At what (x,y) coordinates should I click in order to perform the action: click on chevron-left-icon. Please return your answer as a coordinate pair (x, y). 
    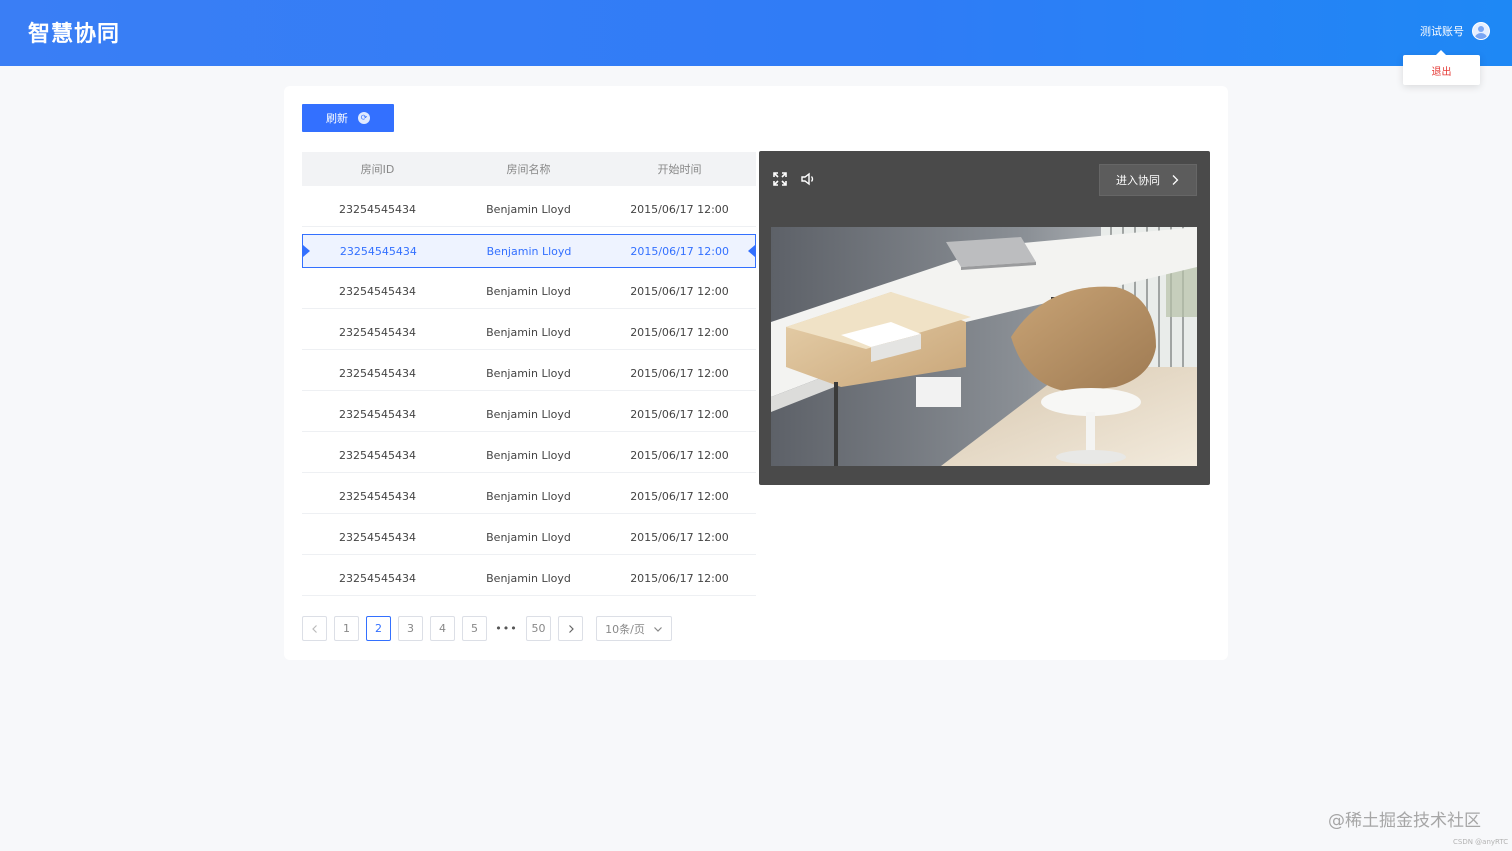
    Looking at the image, I should click on (314, 628).